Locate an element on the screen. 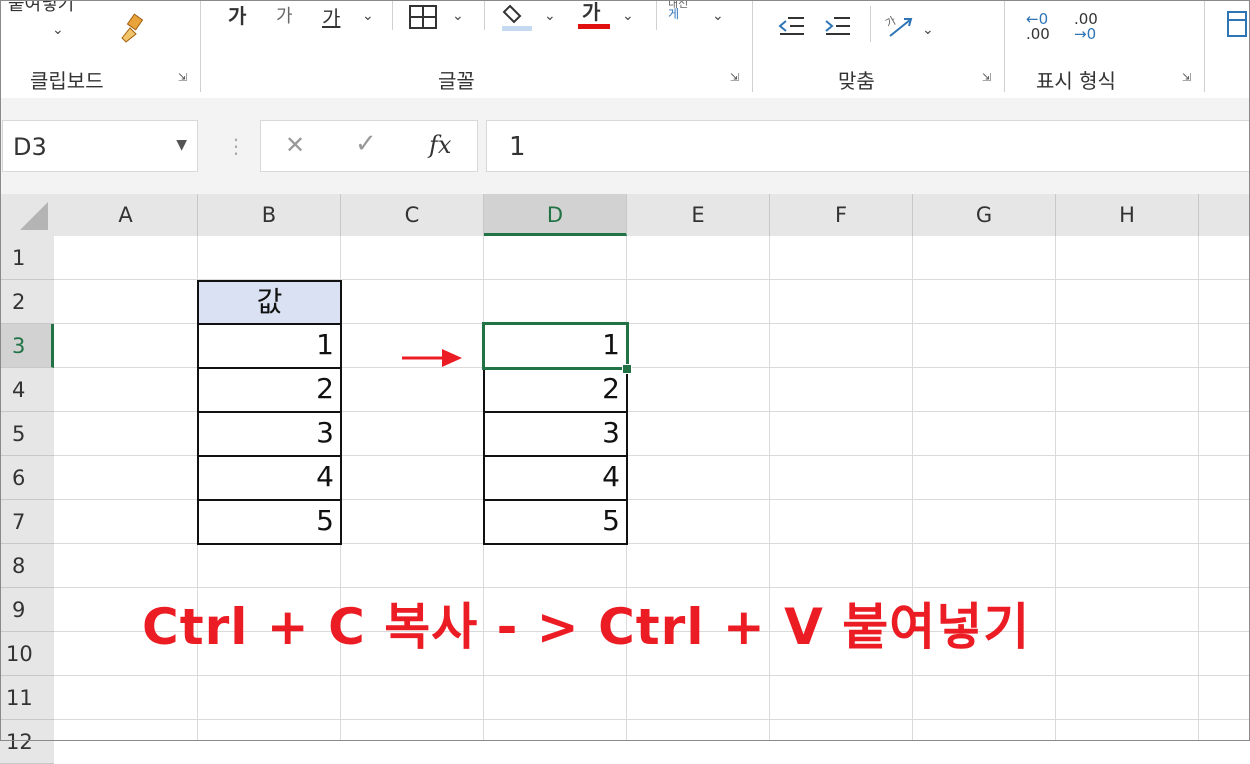 Image resolution: width=1250 pixels, height=764 pixels. alignment-launcher-icon: ⇲ is located at coordinates (988, 78).